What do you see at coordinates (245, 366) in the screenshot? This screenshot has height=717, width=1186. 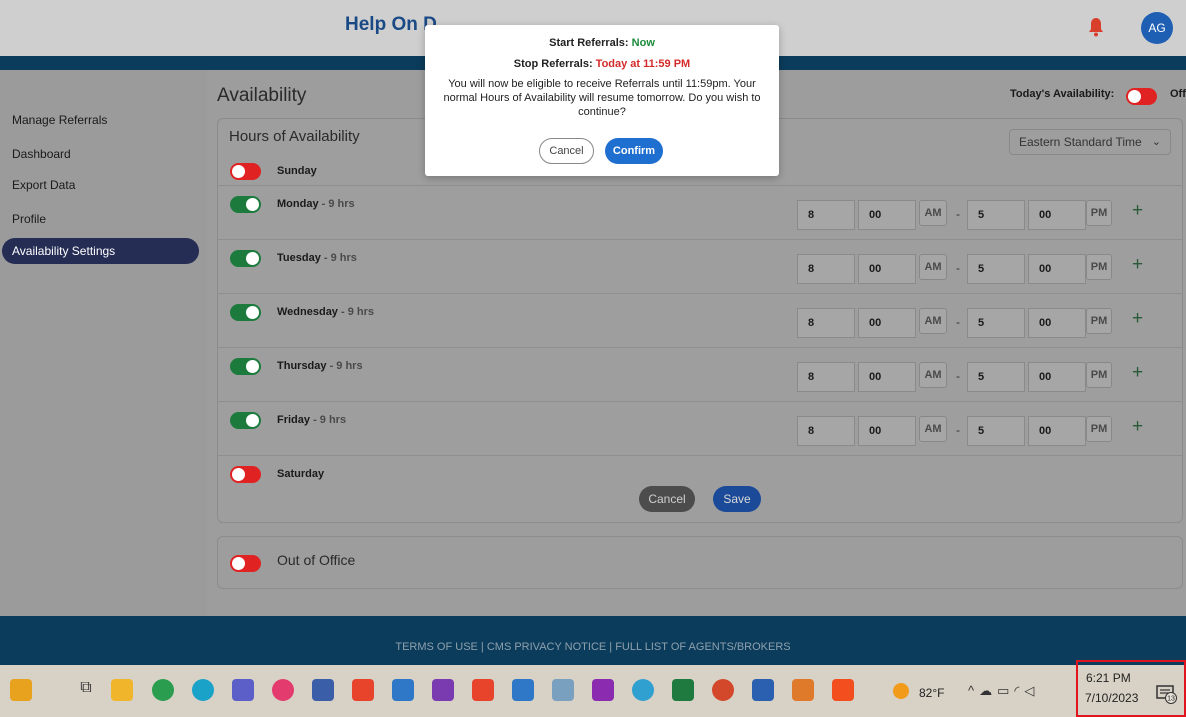 I see `thursday-toggle` at bounding box center [245, 366].